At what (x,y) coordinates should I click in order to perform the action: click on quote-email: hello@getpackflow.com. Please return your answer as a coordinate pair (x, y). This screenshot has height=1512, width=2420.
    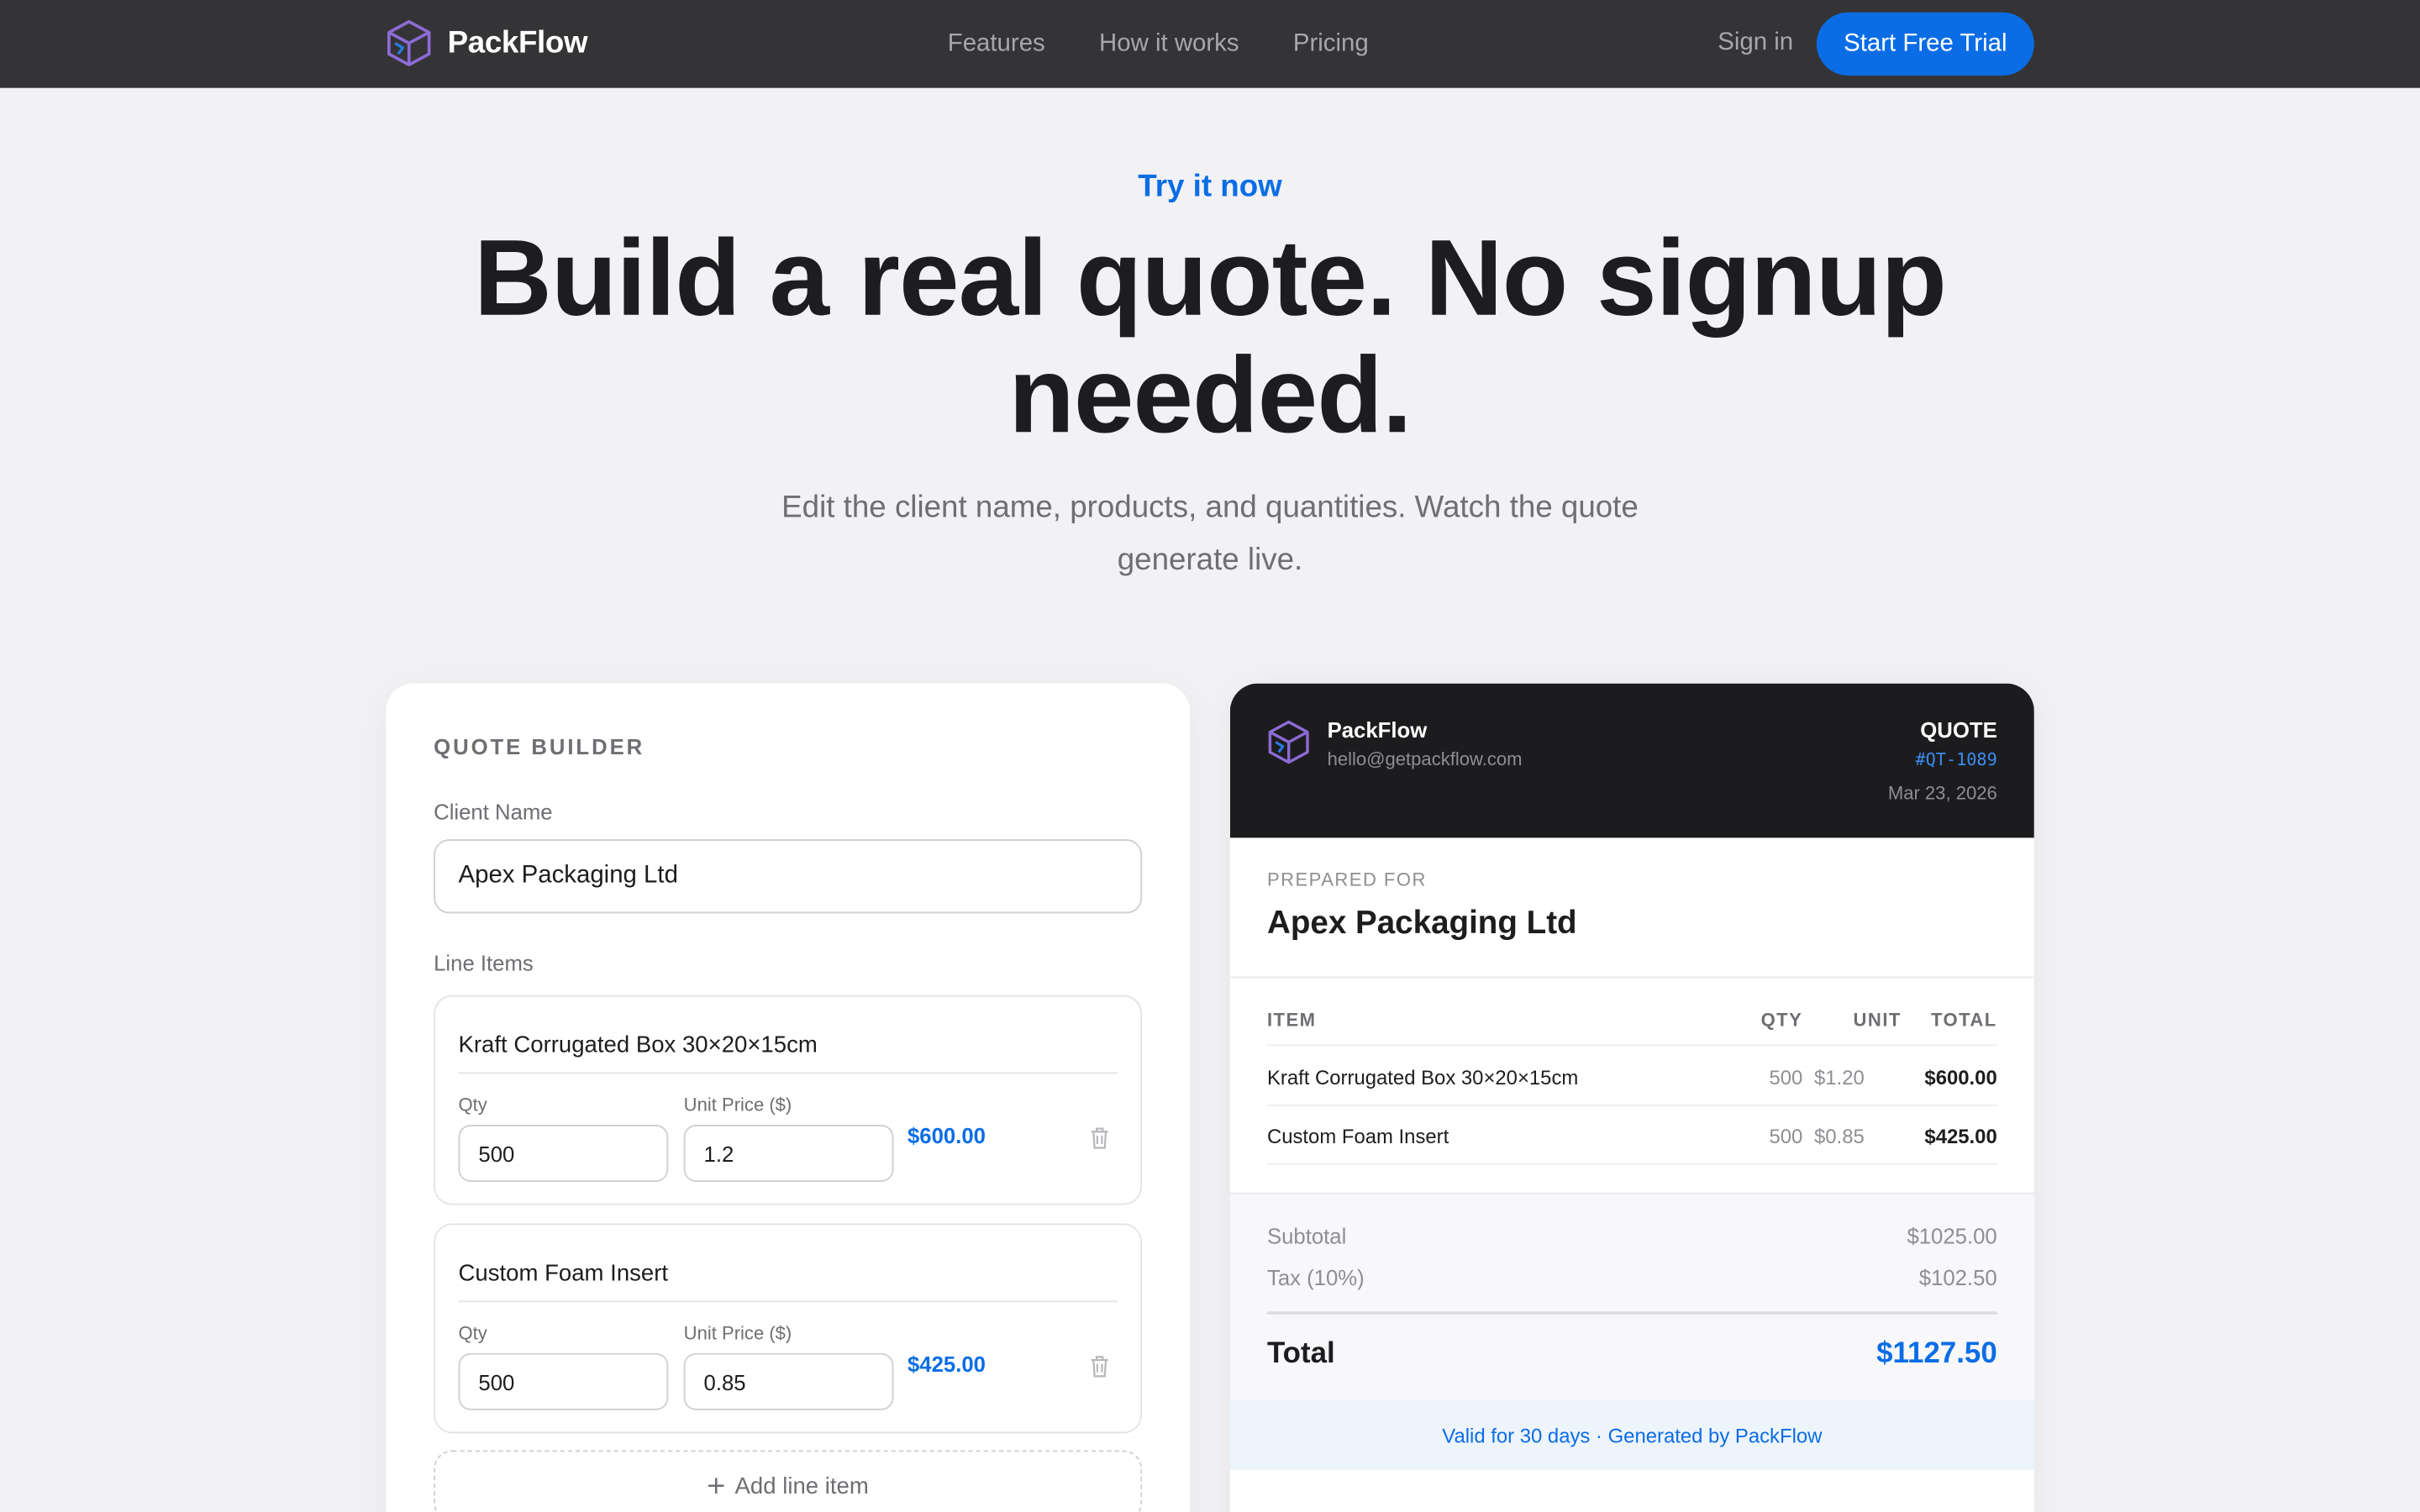
    Looking at the image, I should click on (1425, 759).